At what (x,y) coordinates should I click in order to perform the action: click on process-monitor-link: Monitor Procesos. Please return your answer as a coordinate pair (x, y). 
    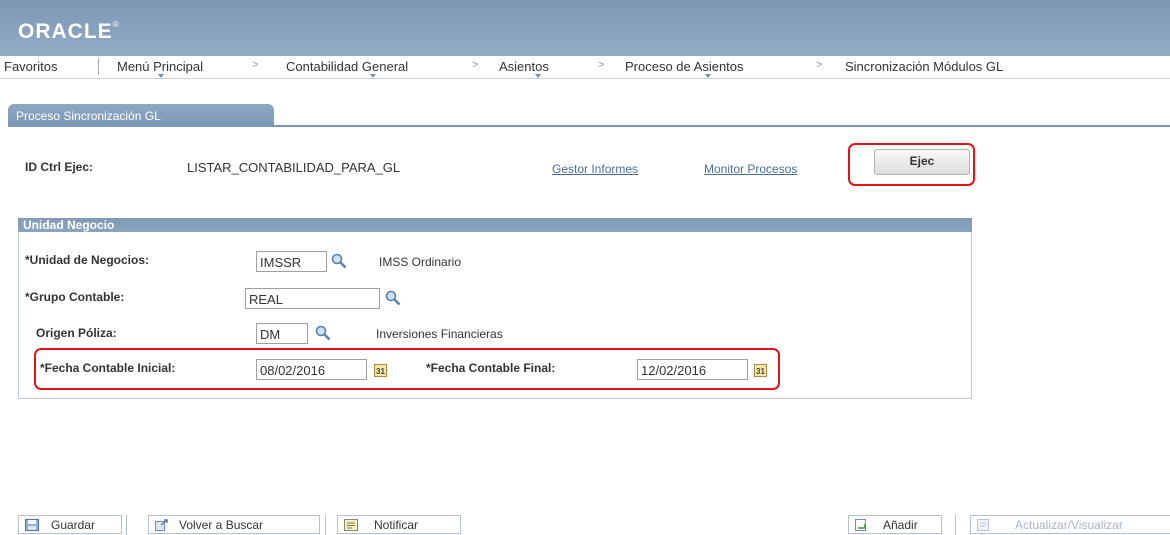
    Looking at the image, I should click on (750, 169).